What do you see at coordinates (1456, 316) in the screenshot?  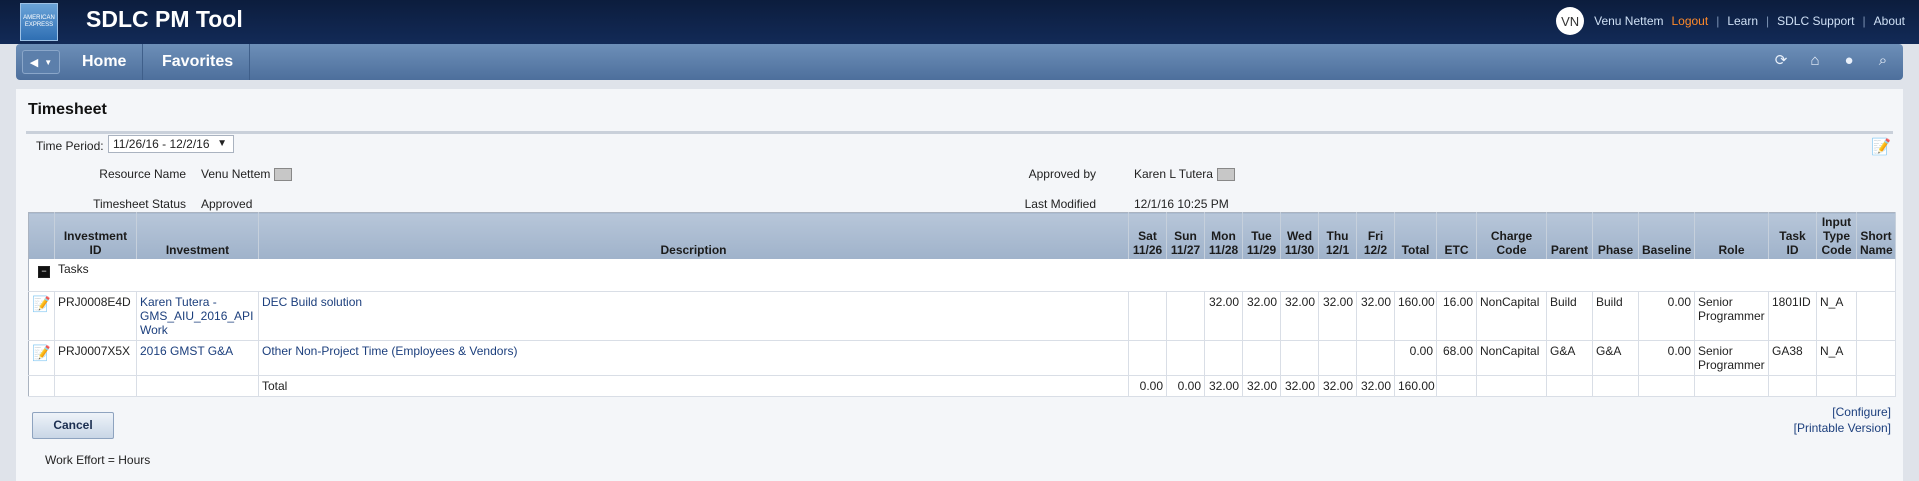 I see `etc-cell: 16.00` at bounding box center [1456, 316].